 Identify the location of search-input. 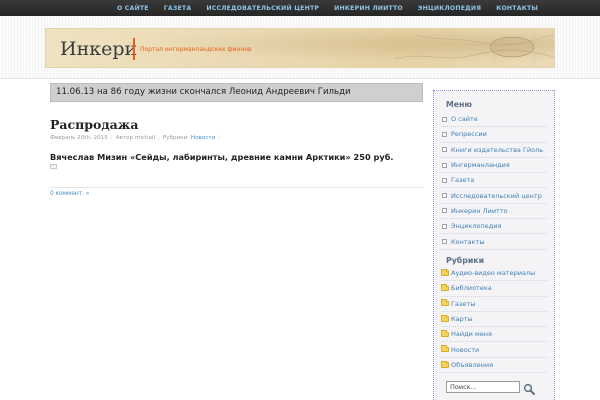
(483, 387).